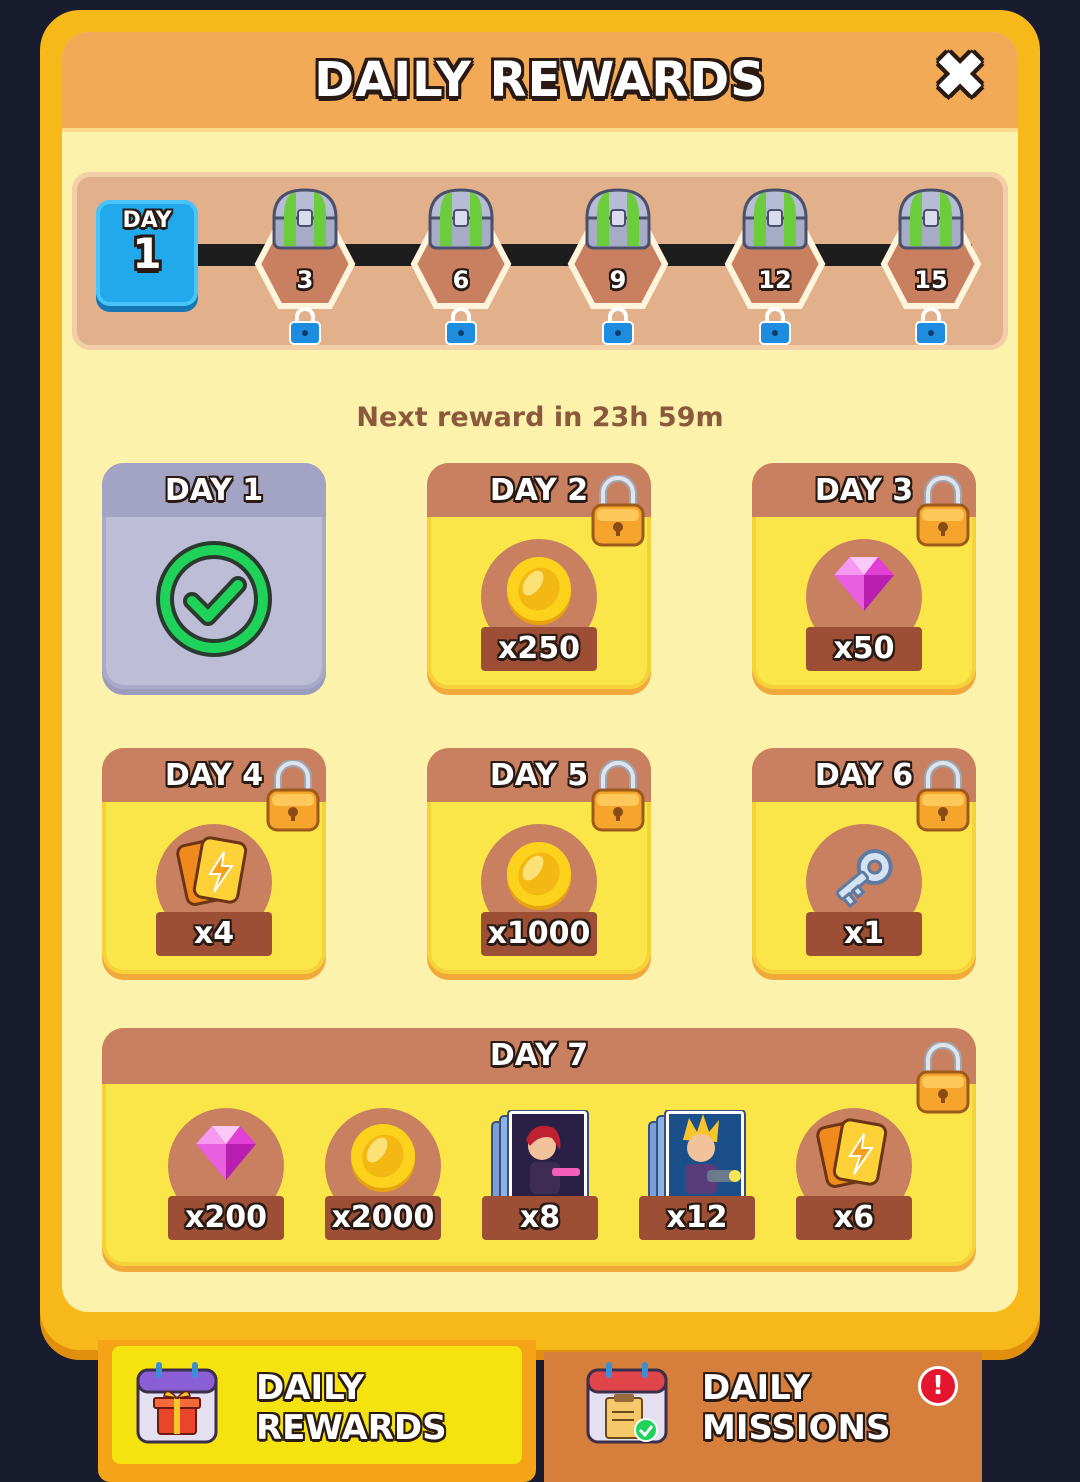  Describe the element at coordinates (627, 1403) in the screenshot. I see `calendar-checklist-icon` at that location.